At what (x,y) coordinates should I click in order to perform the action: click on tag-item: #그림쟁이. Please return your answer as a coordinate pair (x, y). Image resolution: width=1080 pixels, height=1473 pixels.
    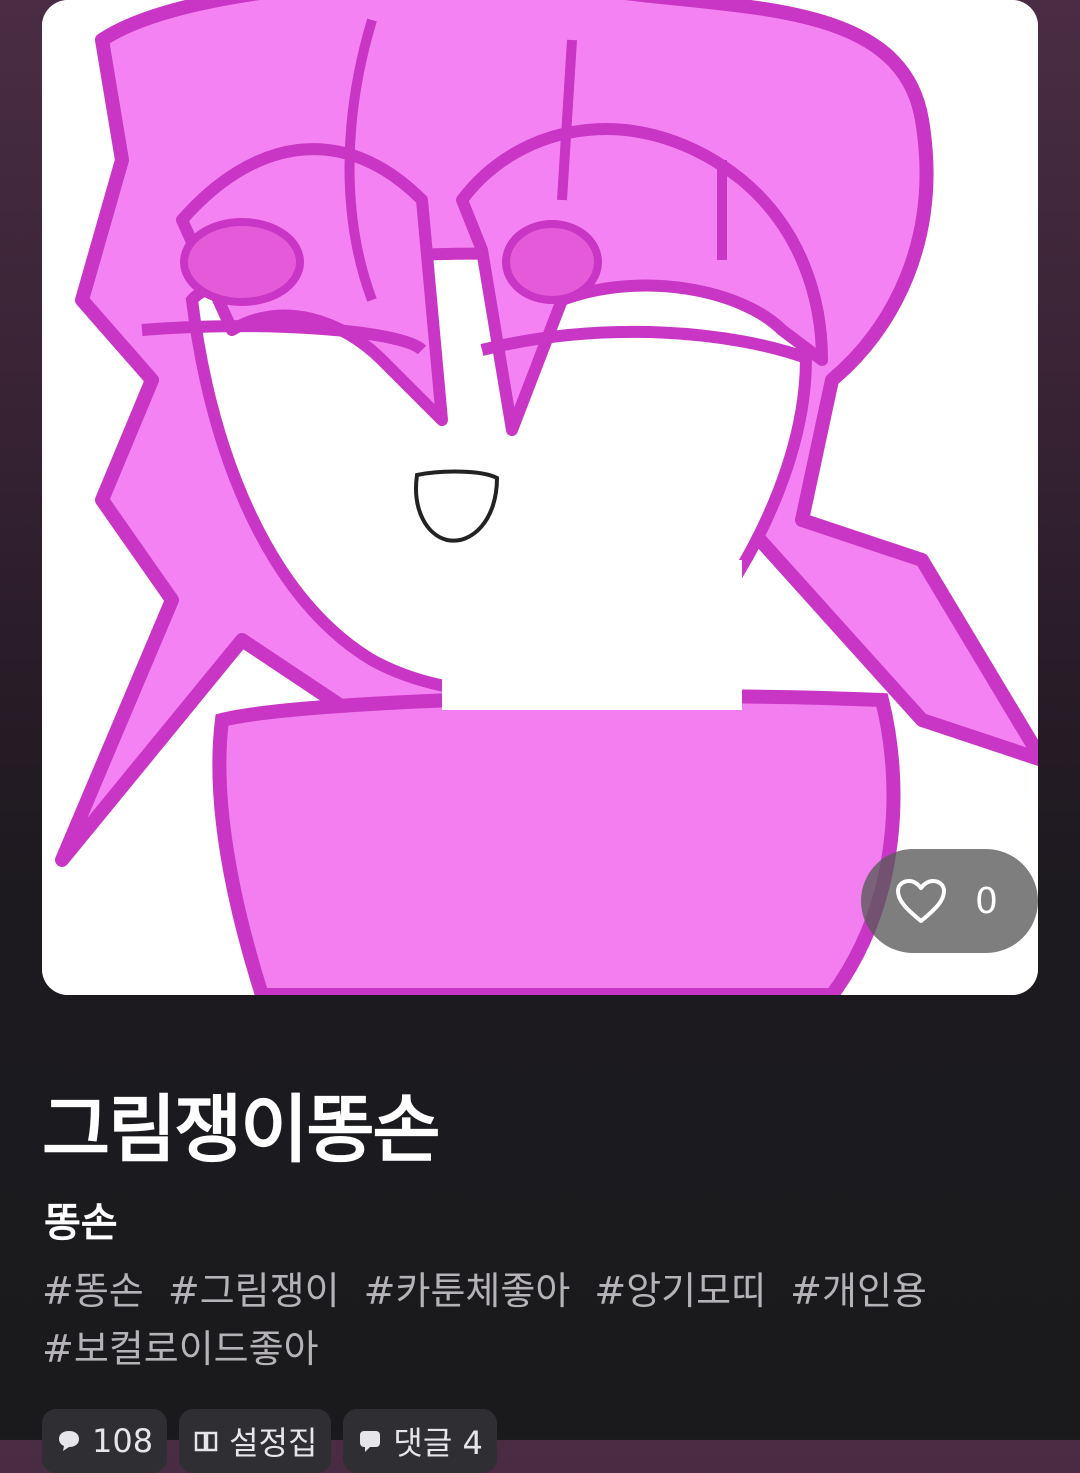
    Looking at the image, I should click on (254, 1291).